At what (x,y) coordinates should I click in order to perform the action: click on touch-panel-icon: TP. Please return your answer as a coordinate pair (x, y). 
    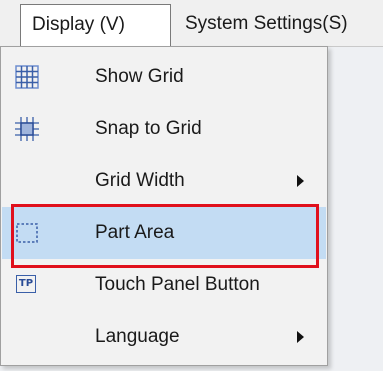
    Looking at the image, I should click on (27, 285).